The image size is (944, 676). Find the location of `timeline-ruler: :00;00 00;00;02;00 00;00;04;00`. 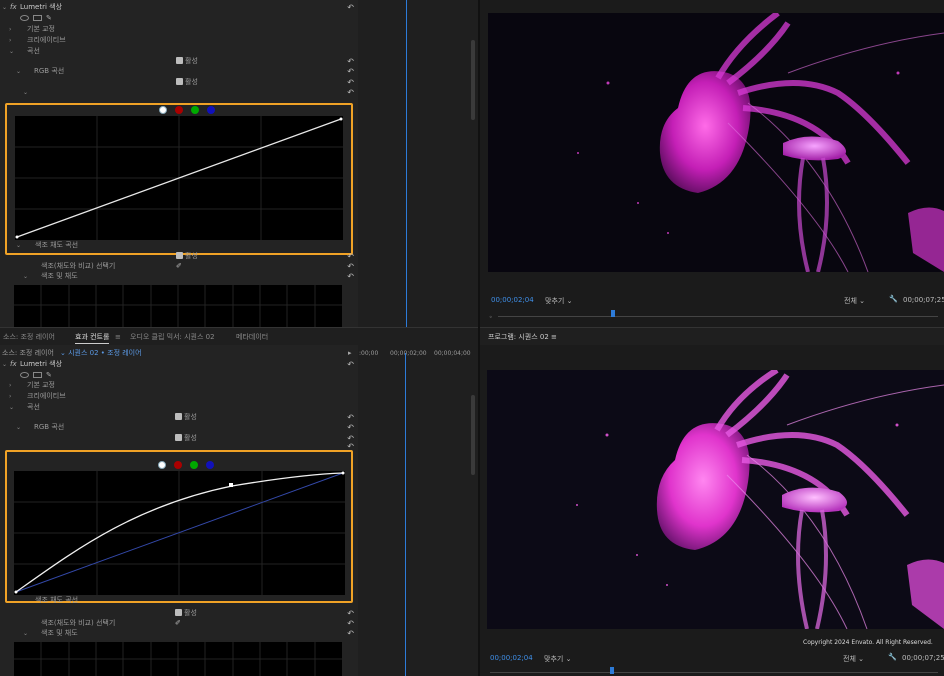

timeline-ruler: :00;00 00;00;02;00 00;00;04;00 is located at coordinates (418, 353).